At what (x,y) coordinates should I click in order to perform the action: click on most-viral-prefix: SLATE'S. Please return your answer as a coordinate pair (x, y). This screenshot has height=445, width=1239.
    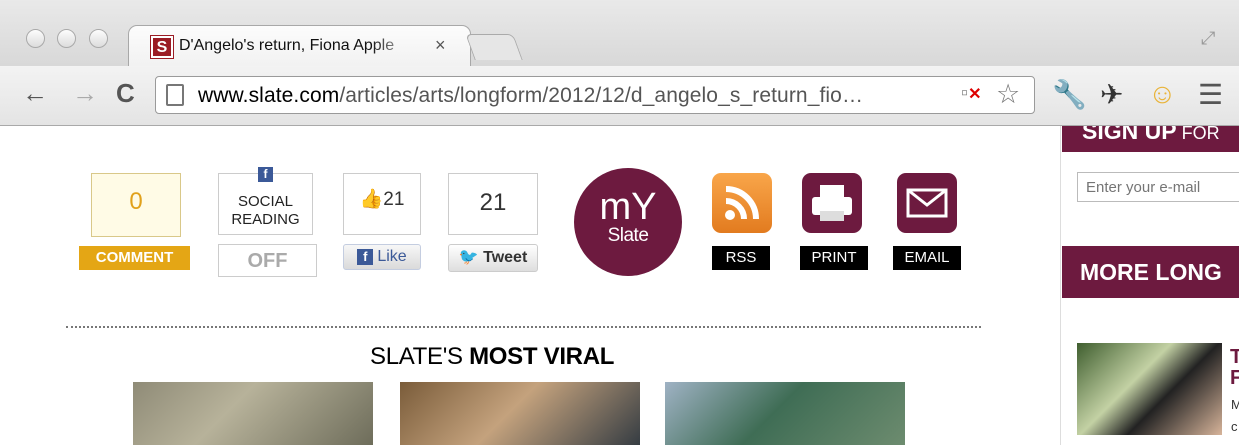
    Looking at the image, I should click on (420, 356).